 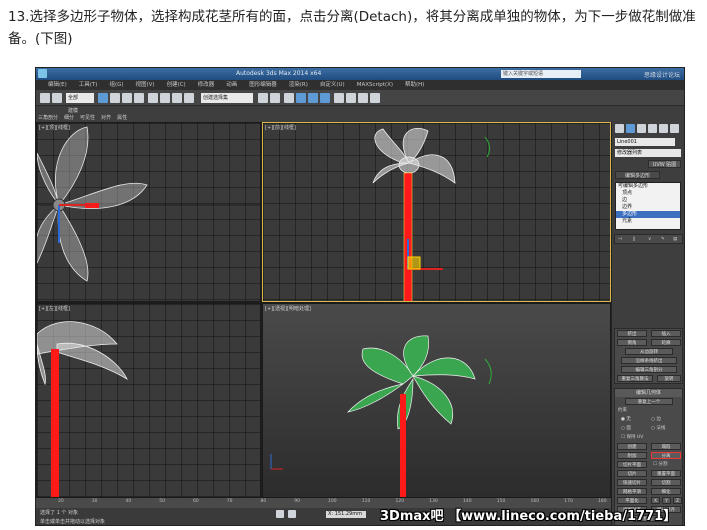 I want to click on constraint-face-radio: ○ 面, so click(x=626, y=428).